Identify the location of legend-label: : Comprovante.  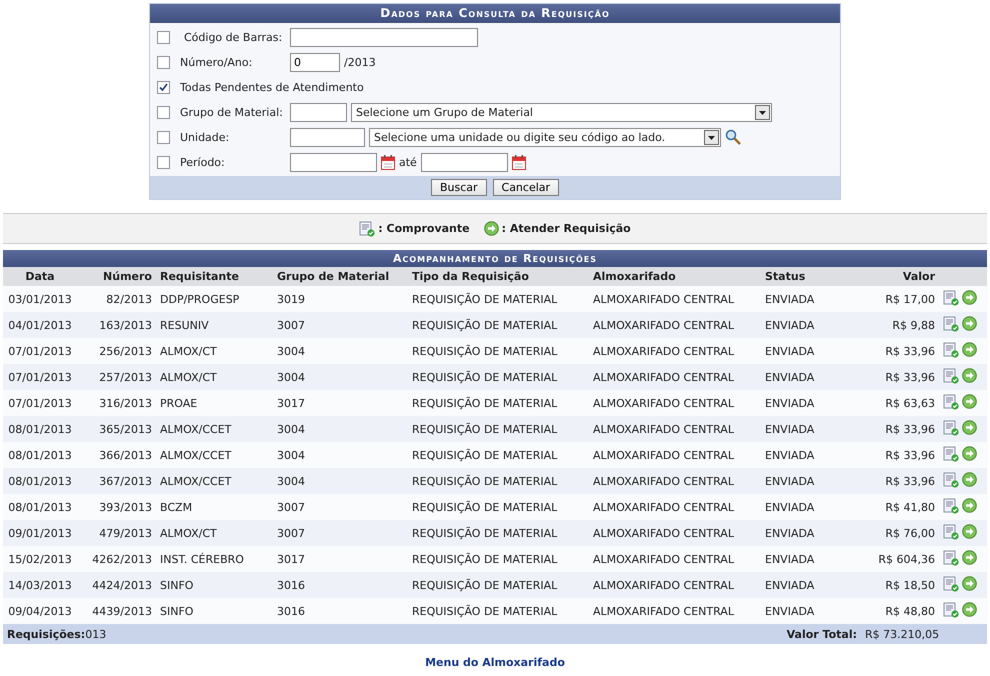
(424, 228).